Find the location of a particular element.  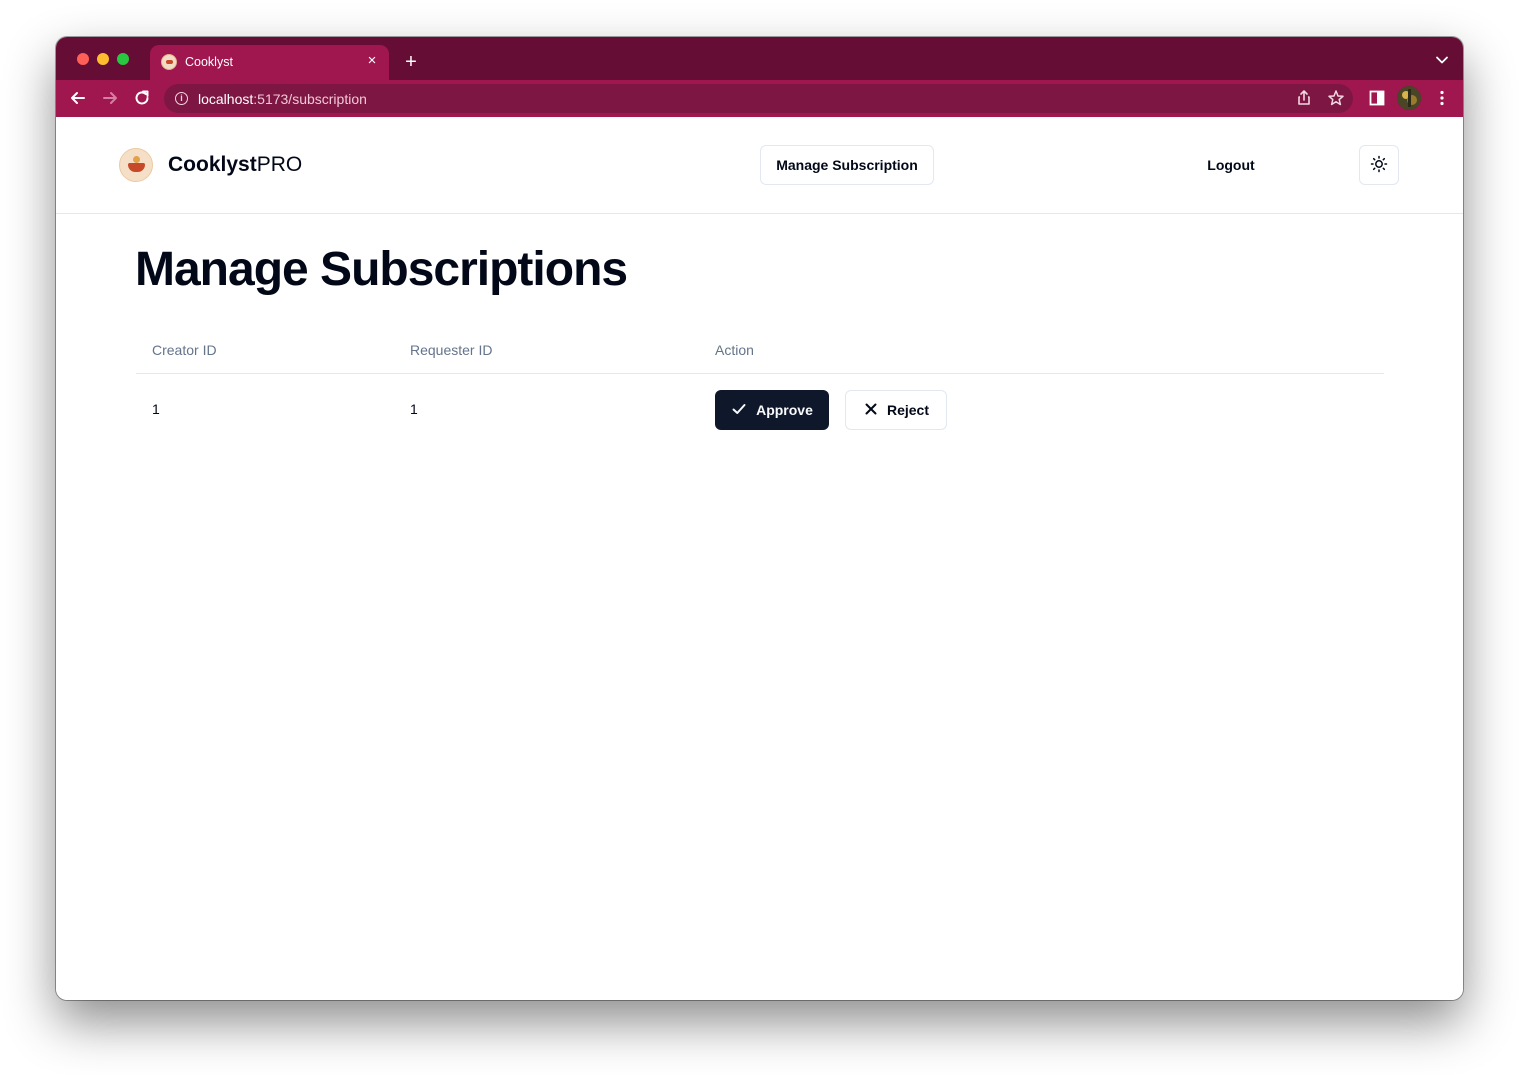

tab-title: Cooklyst is located at coordinates (209, 62).